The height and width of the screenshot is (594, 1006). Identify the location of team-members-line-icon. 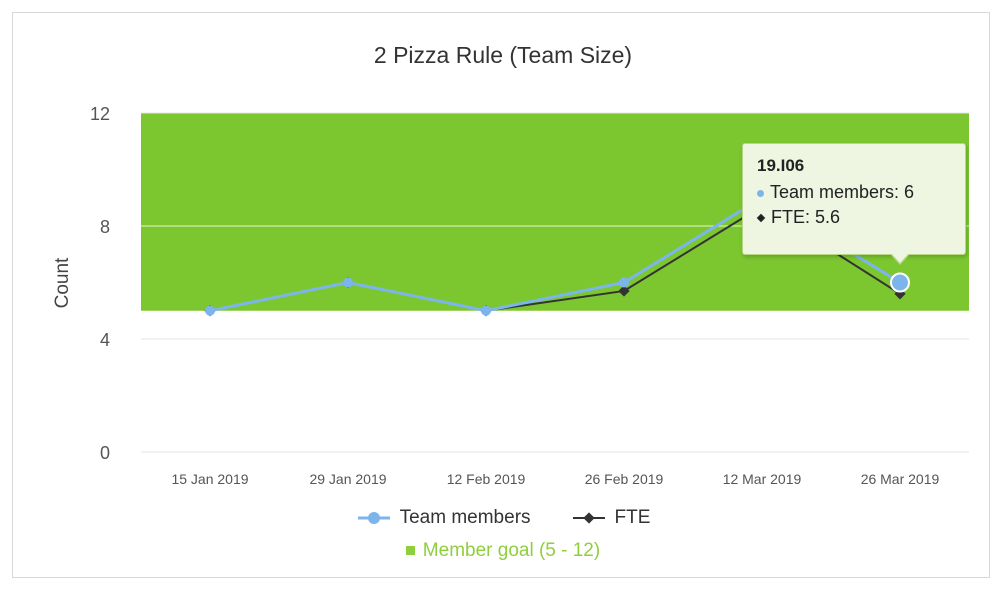
(373, 518).